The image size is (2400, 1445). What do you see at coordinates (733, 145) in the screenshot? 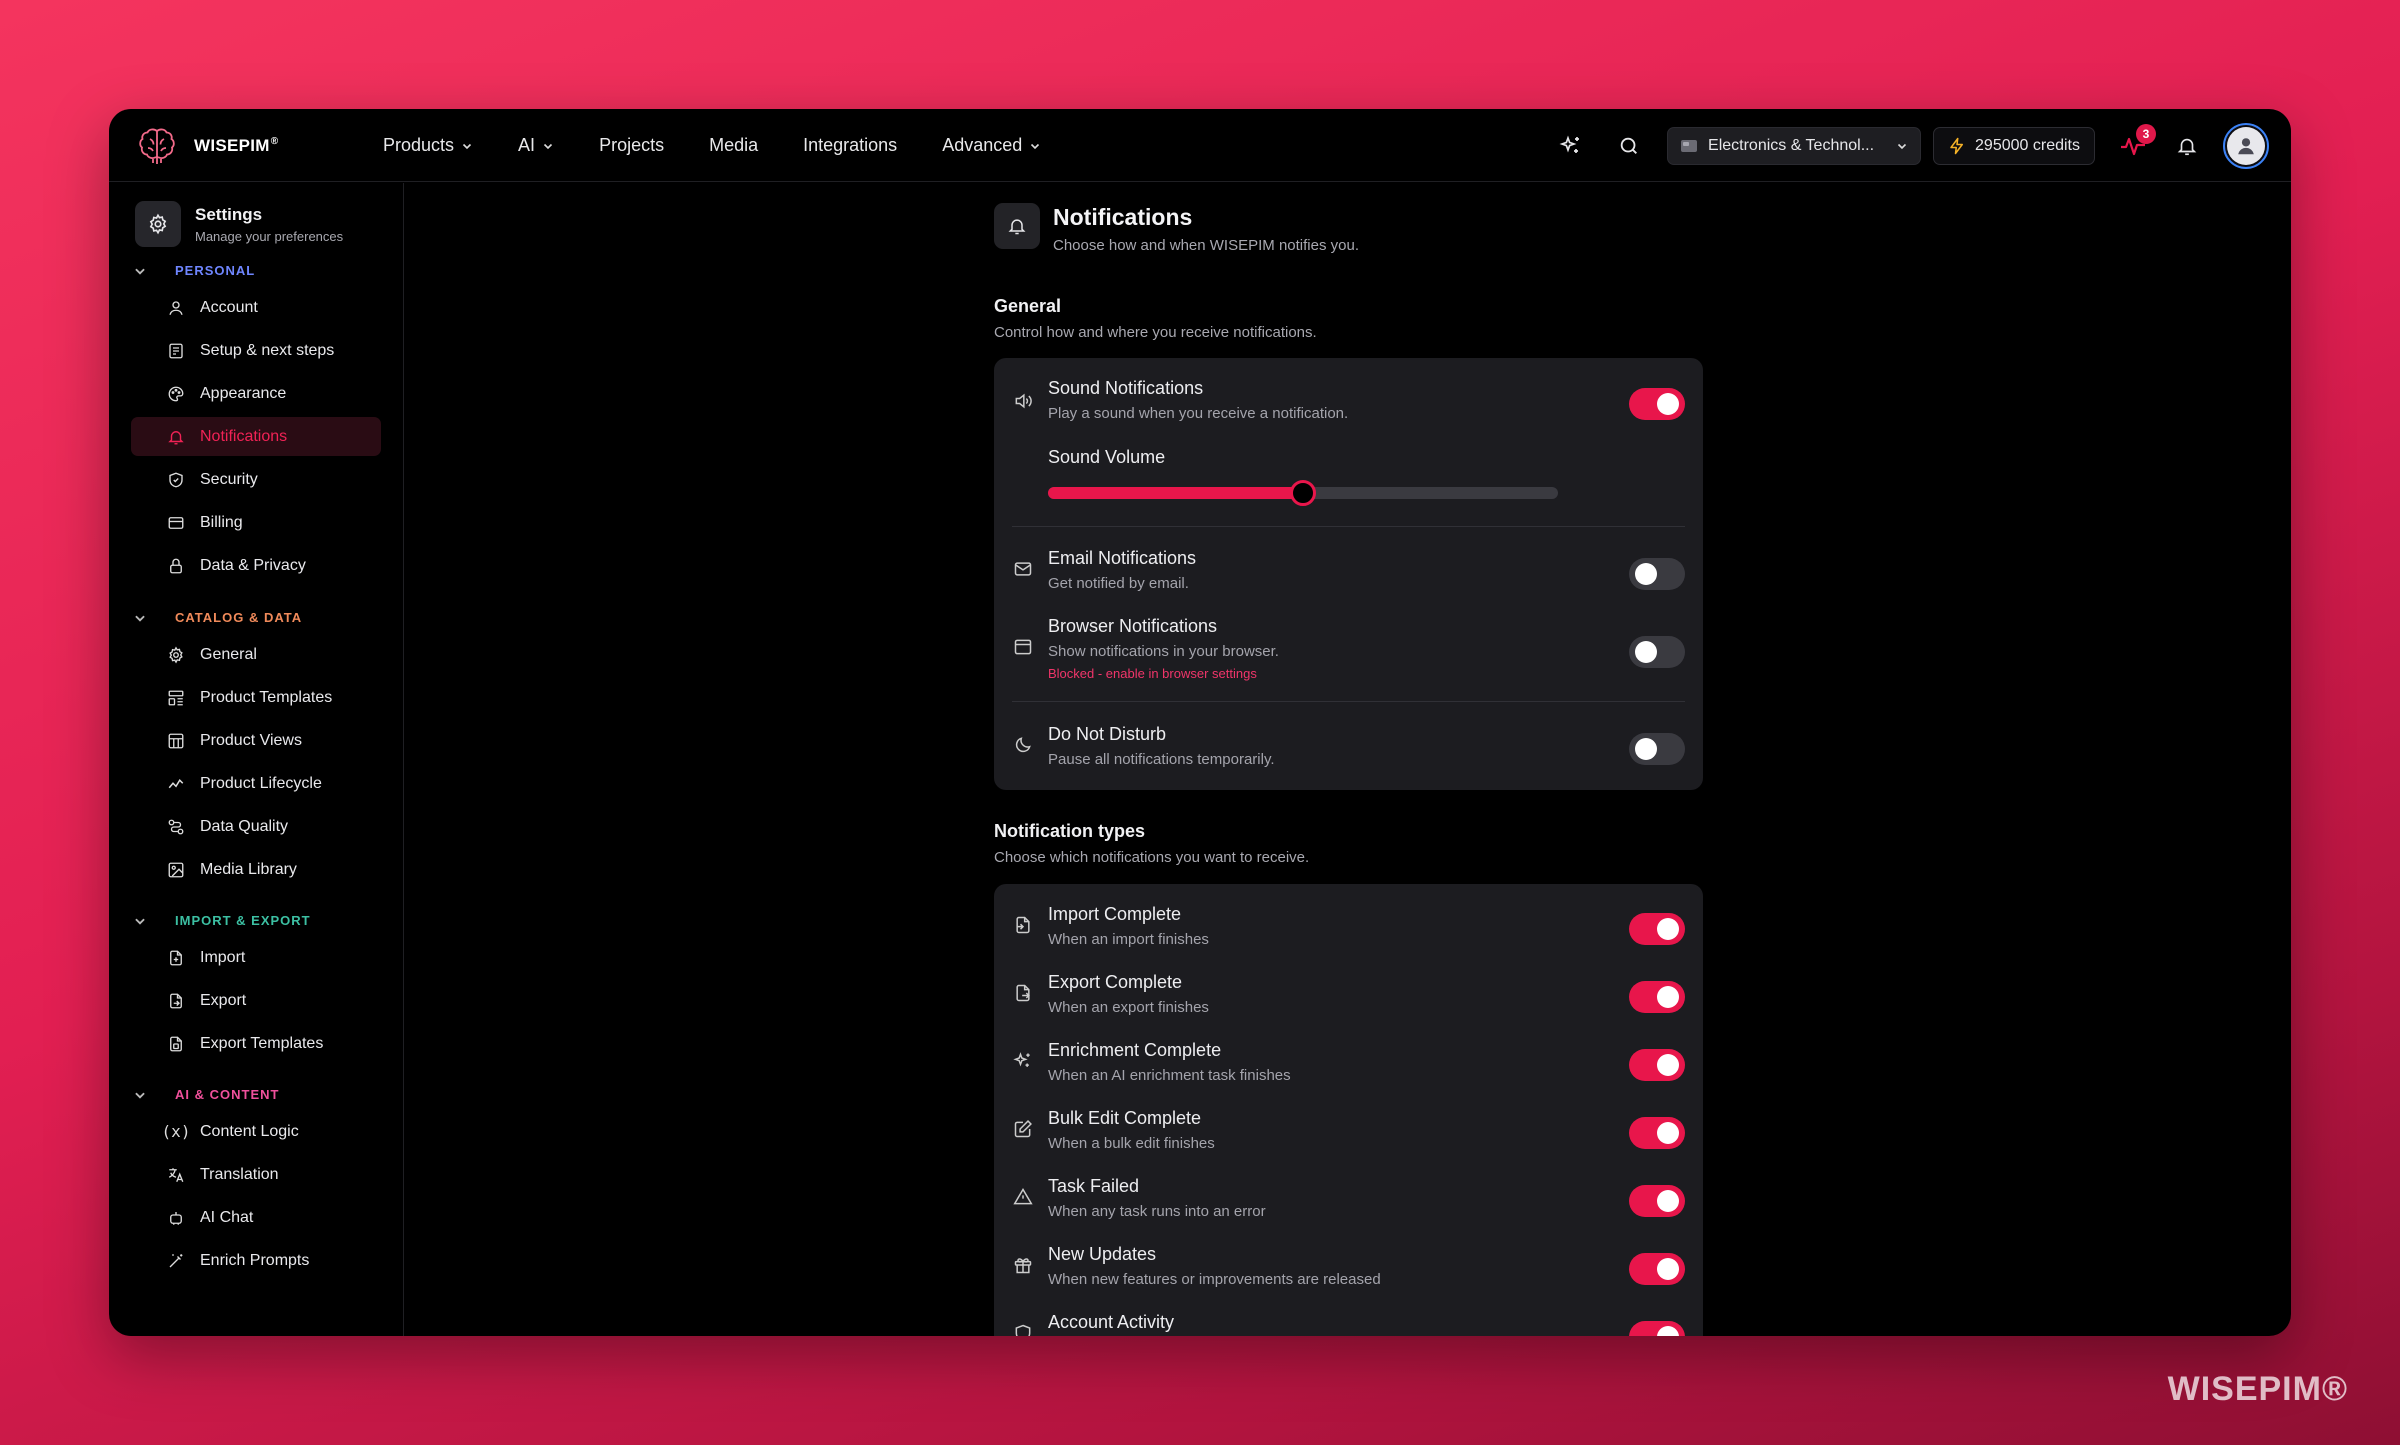
I see `nav-media: Media` at bounding box center [733, 145].